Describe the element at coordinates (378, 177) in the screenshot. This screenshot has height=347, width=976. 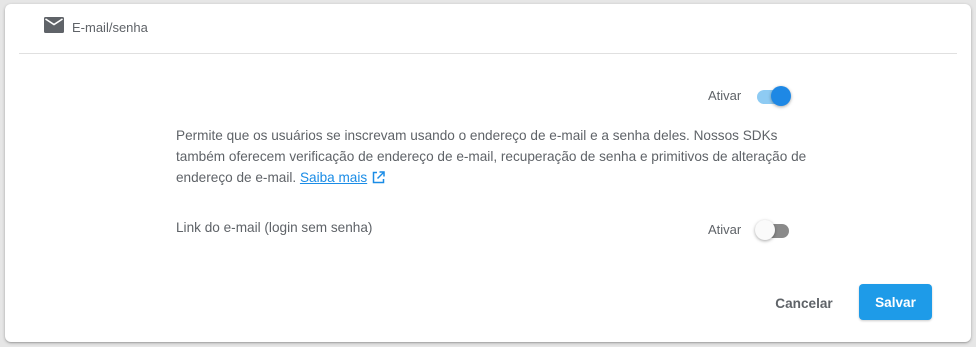
I see `external-link-icon` at that location.